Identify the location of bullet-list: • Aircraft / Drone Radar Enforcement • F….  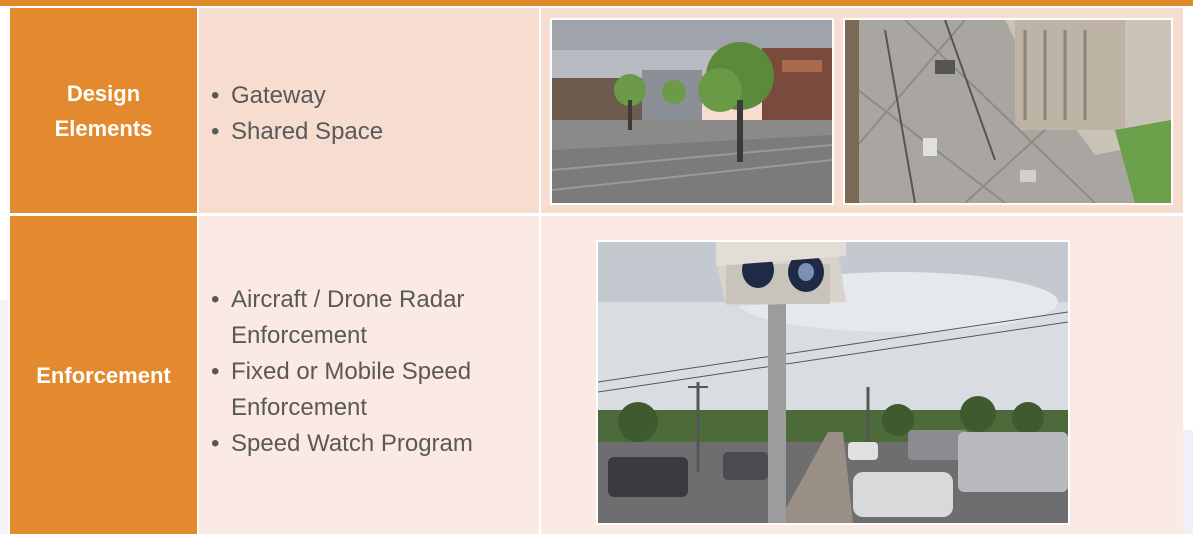
(339, 372).